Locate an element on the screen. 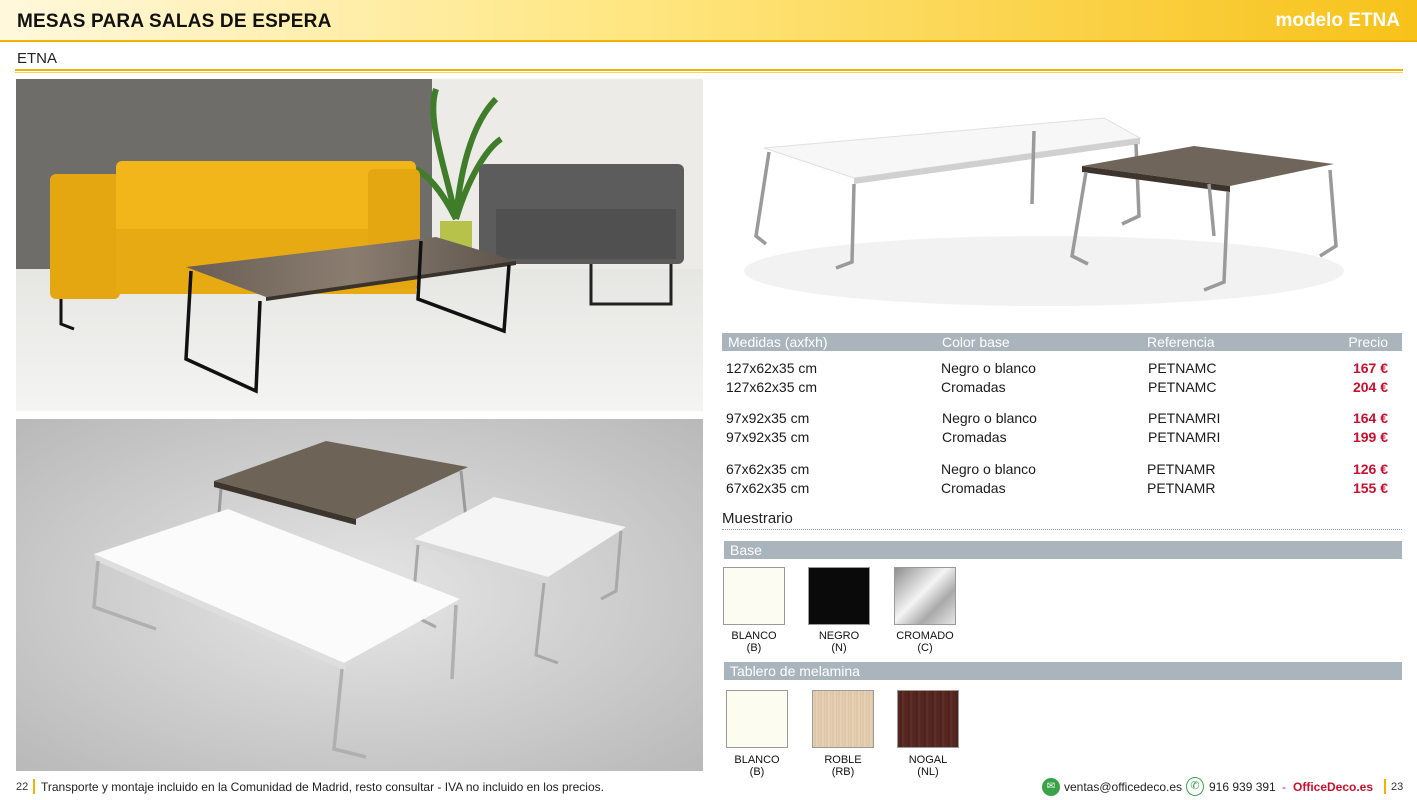 This screenshot has height=800, width=1417. samples-heading: Muestrario is located at coordinates (757, 518).